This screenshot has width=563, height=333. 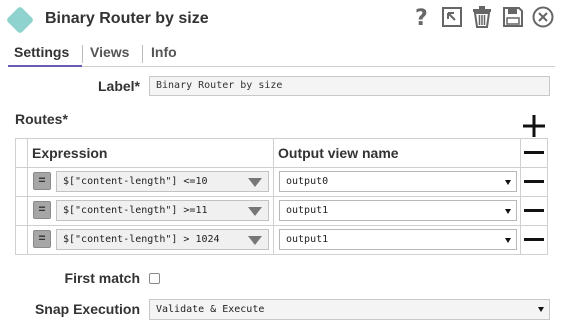 What do you see at coordinates (338, 153) in the screenshot?
I see `column-header-output-view-name: Output view name` at bounding box center [338, 153].